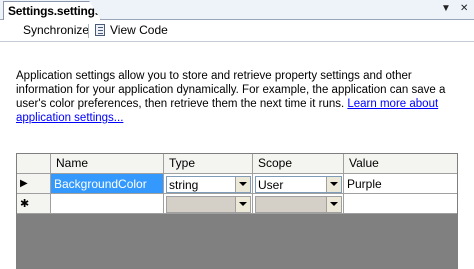  I want to click on setting-name-cell: BackgroundColor, so click(107, 184).